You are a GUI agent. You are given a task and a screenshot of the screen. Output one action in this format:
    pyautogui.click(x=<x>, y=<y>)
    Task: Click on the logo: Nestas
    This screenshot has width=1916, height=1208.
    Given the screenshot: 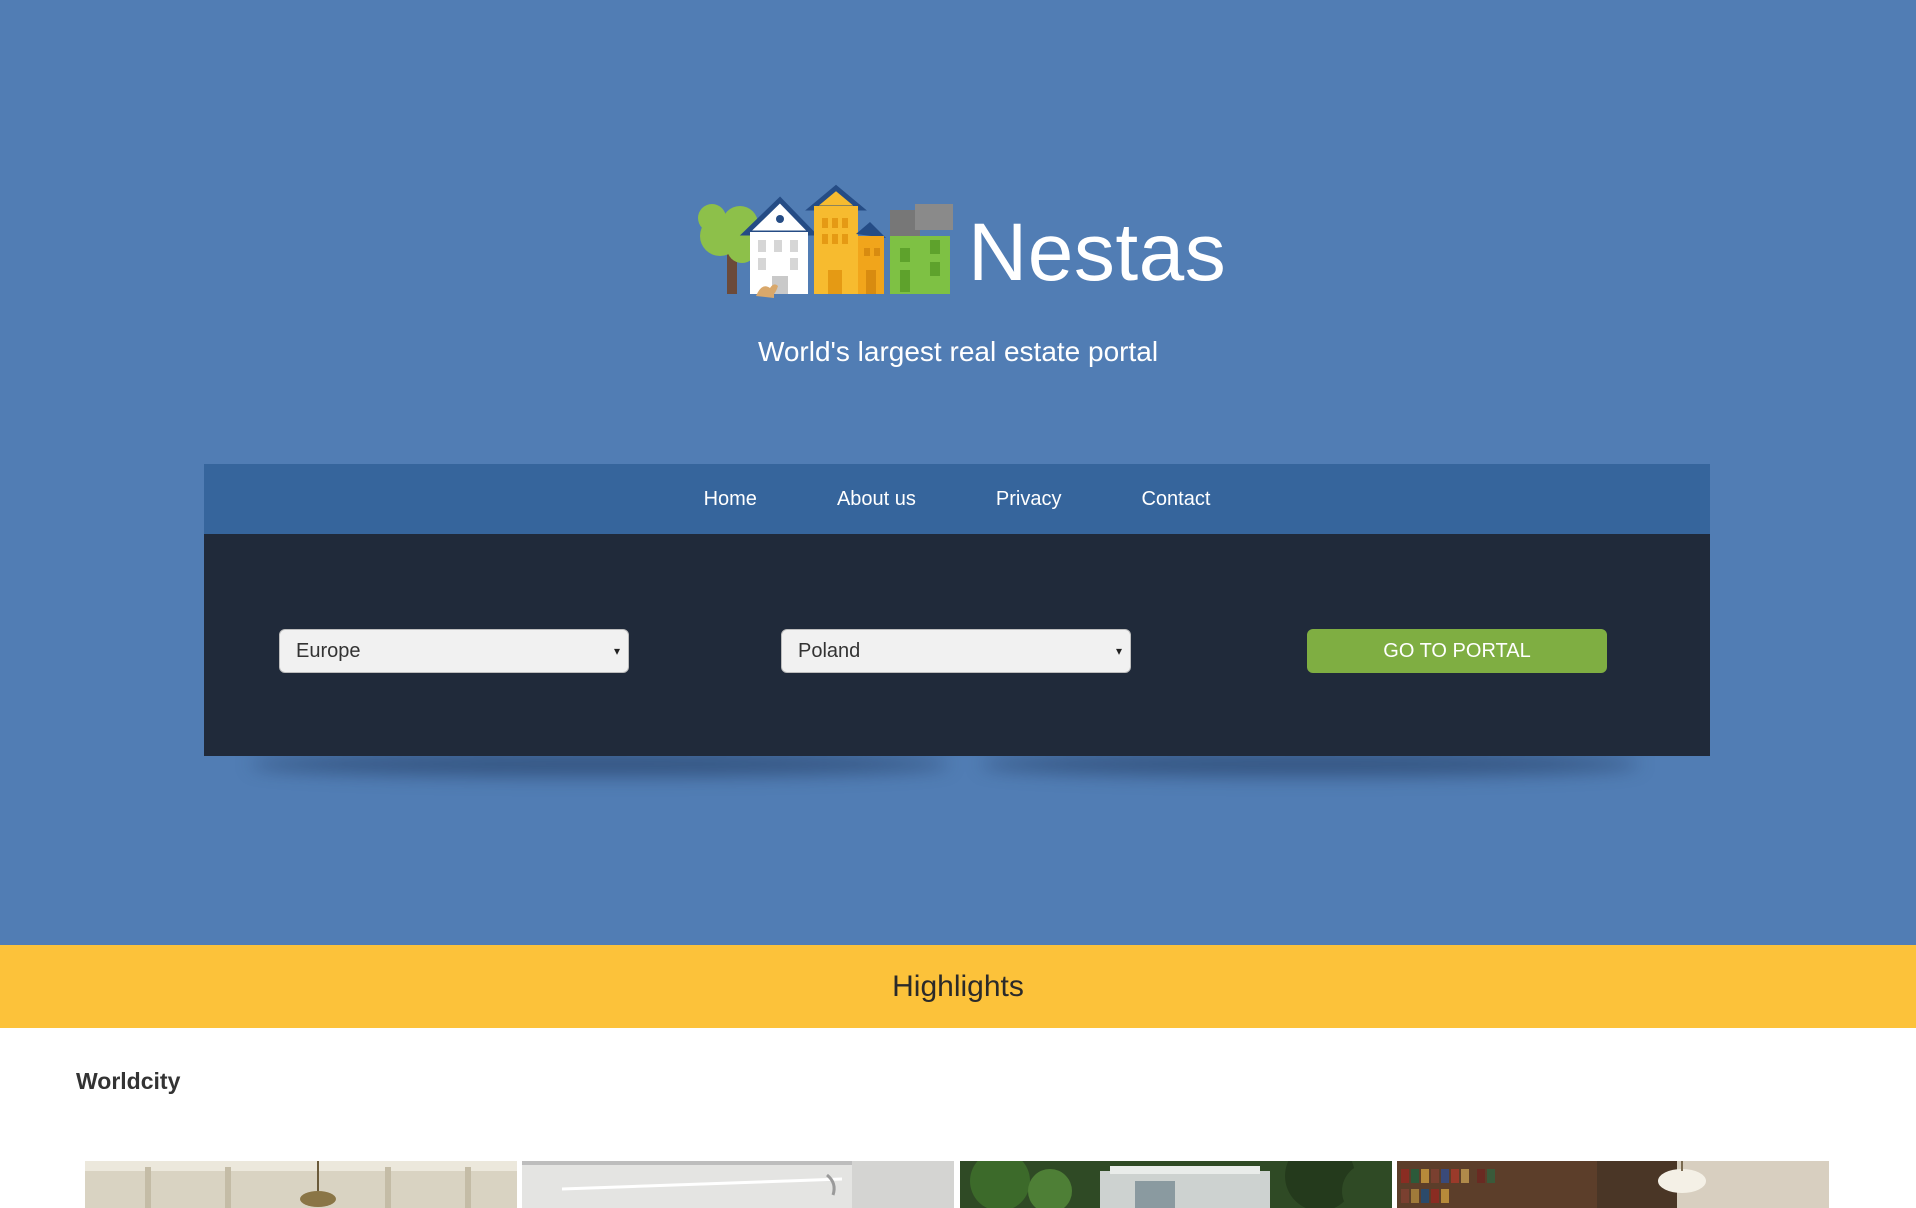 What is the action you would take?
    pyautogui.click(x=960, y=243)
    